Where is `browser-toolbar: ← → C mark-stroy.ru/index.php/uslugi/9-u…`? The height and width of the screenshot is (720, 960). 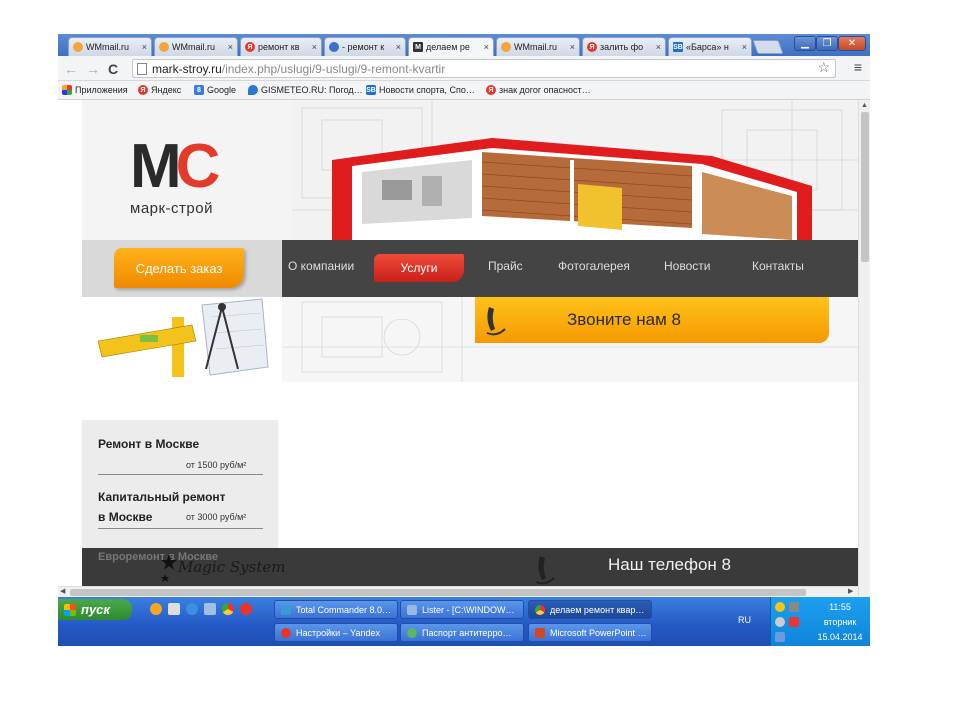 browser-toolbar: ← → C mark-stroy.ru/index.php/uslugi/9-u… is located at coordinates (464, 68).